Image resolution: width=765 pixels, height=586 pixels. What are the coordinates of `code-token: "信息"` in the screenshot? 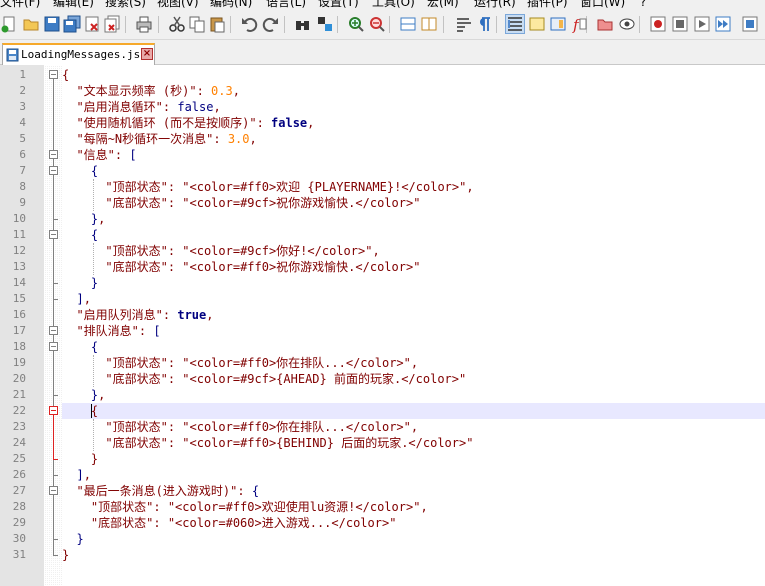 It's located at (95, 155).